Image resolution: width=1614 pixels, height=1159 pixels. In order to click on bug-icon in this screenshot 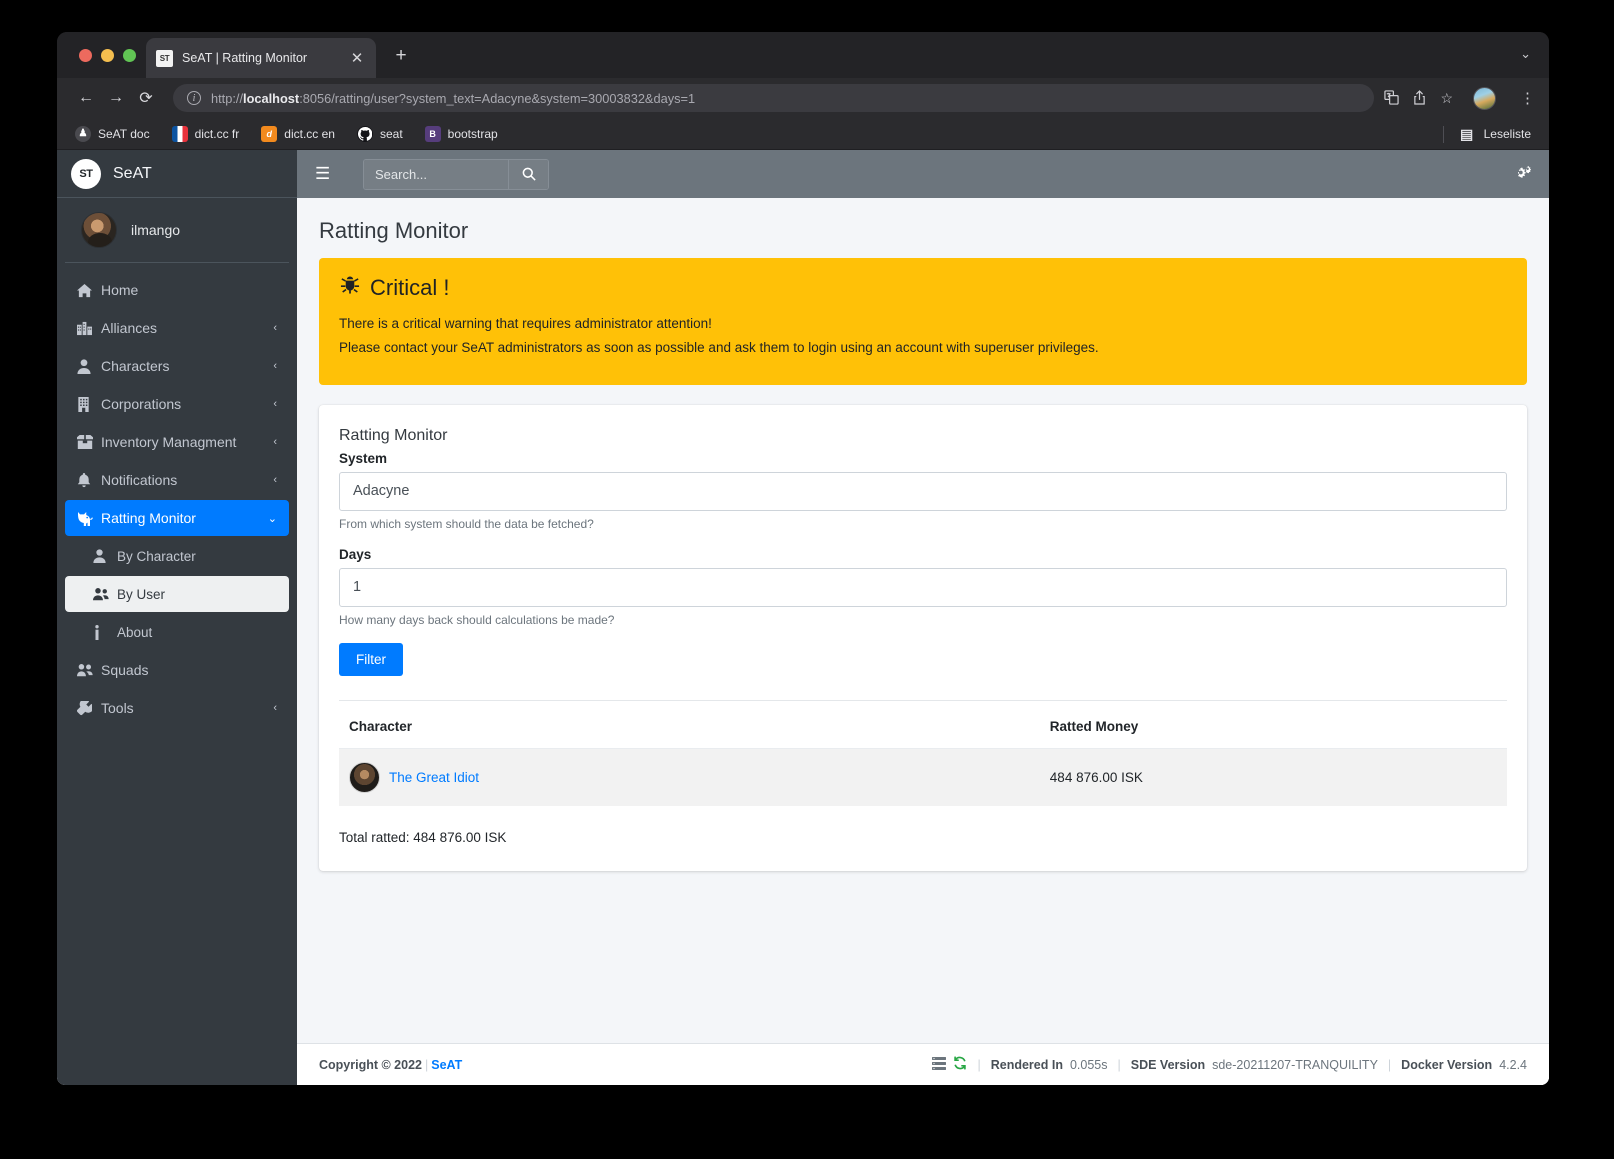, I will do `click(350, 288)`.